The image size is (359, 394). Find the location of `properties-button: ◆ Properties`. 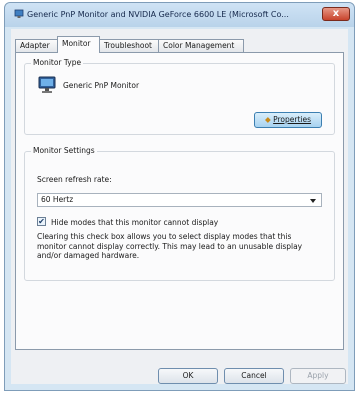

properties-button: ◆ Properties is located at coordinates (288, 120).